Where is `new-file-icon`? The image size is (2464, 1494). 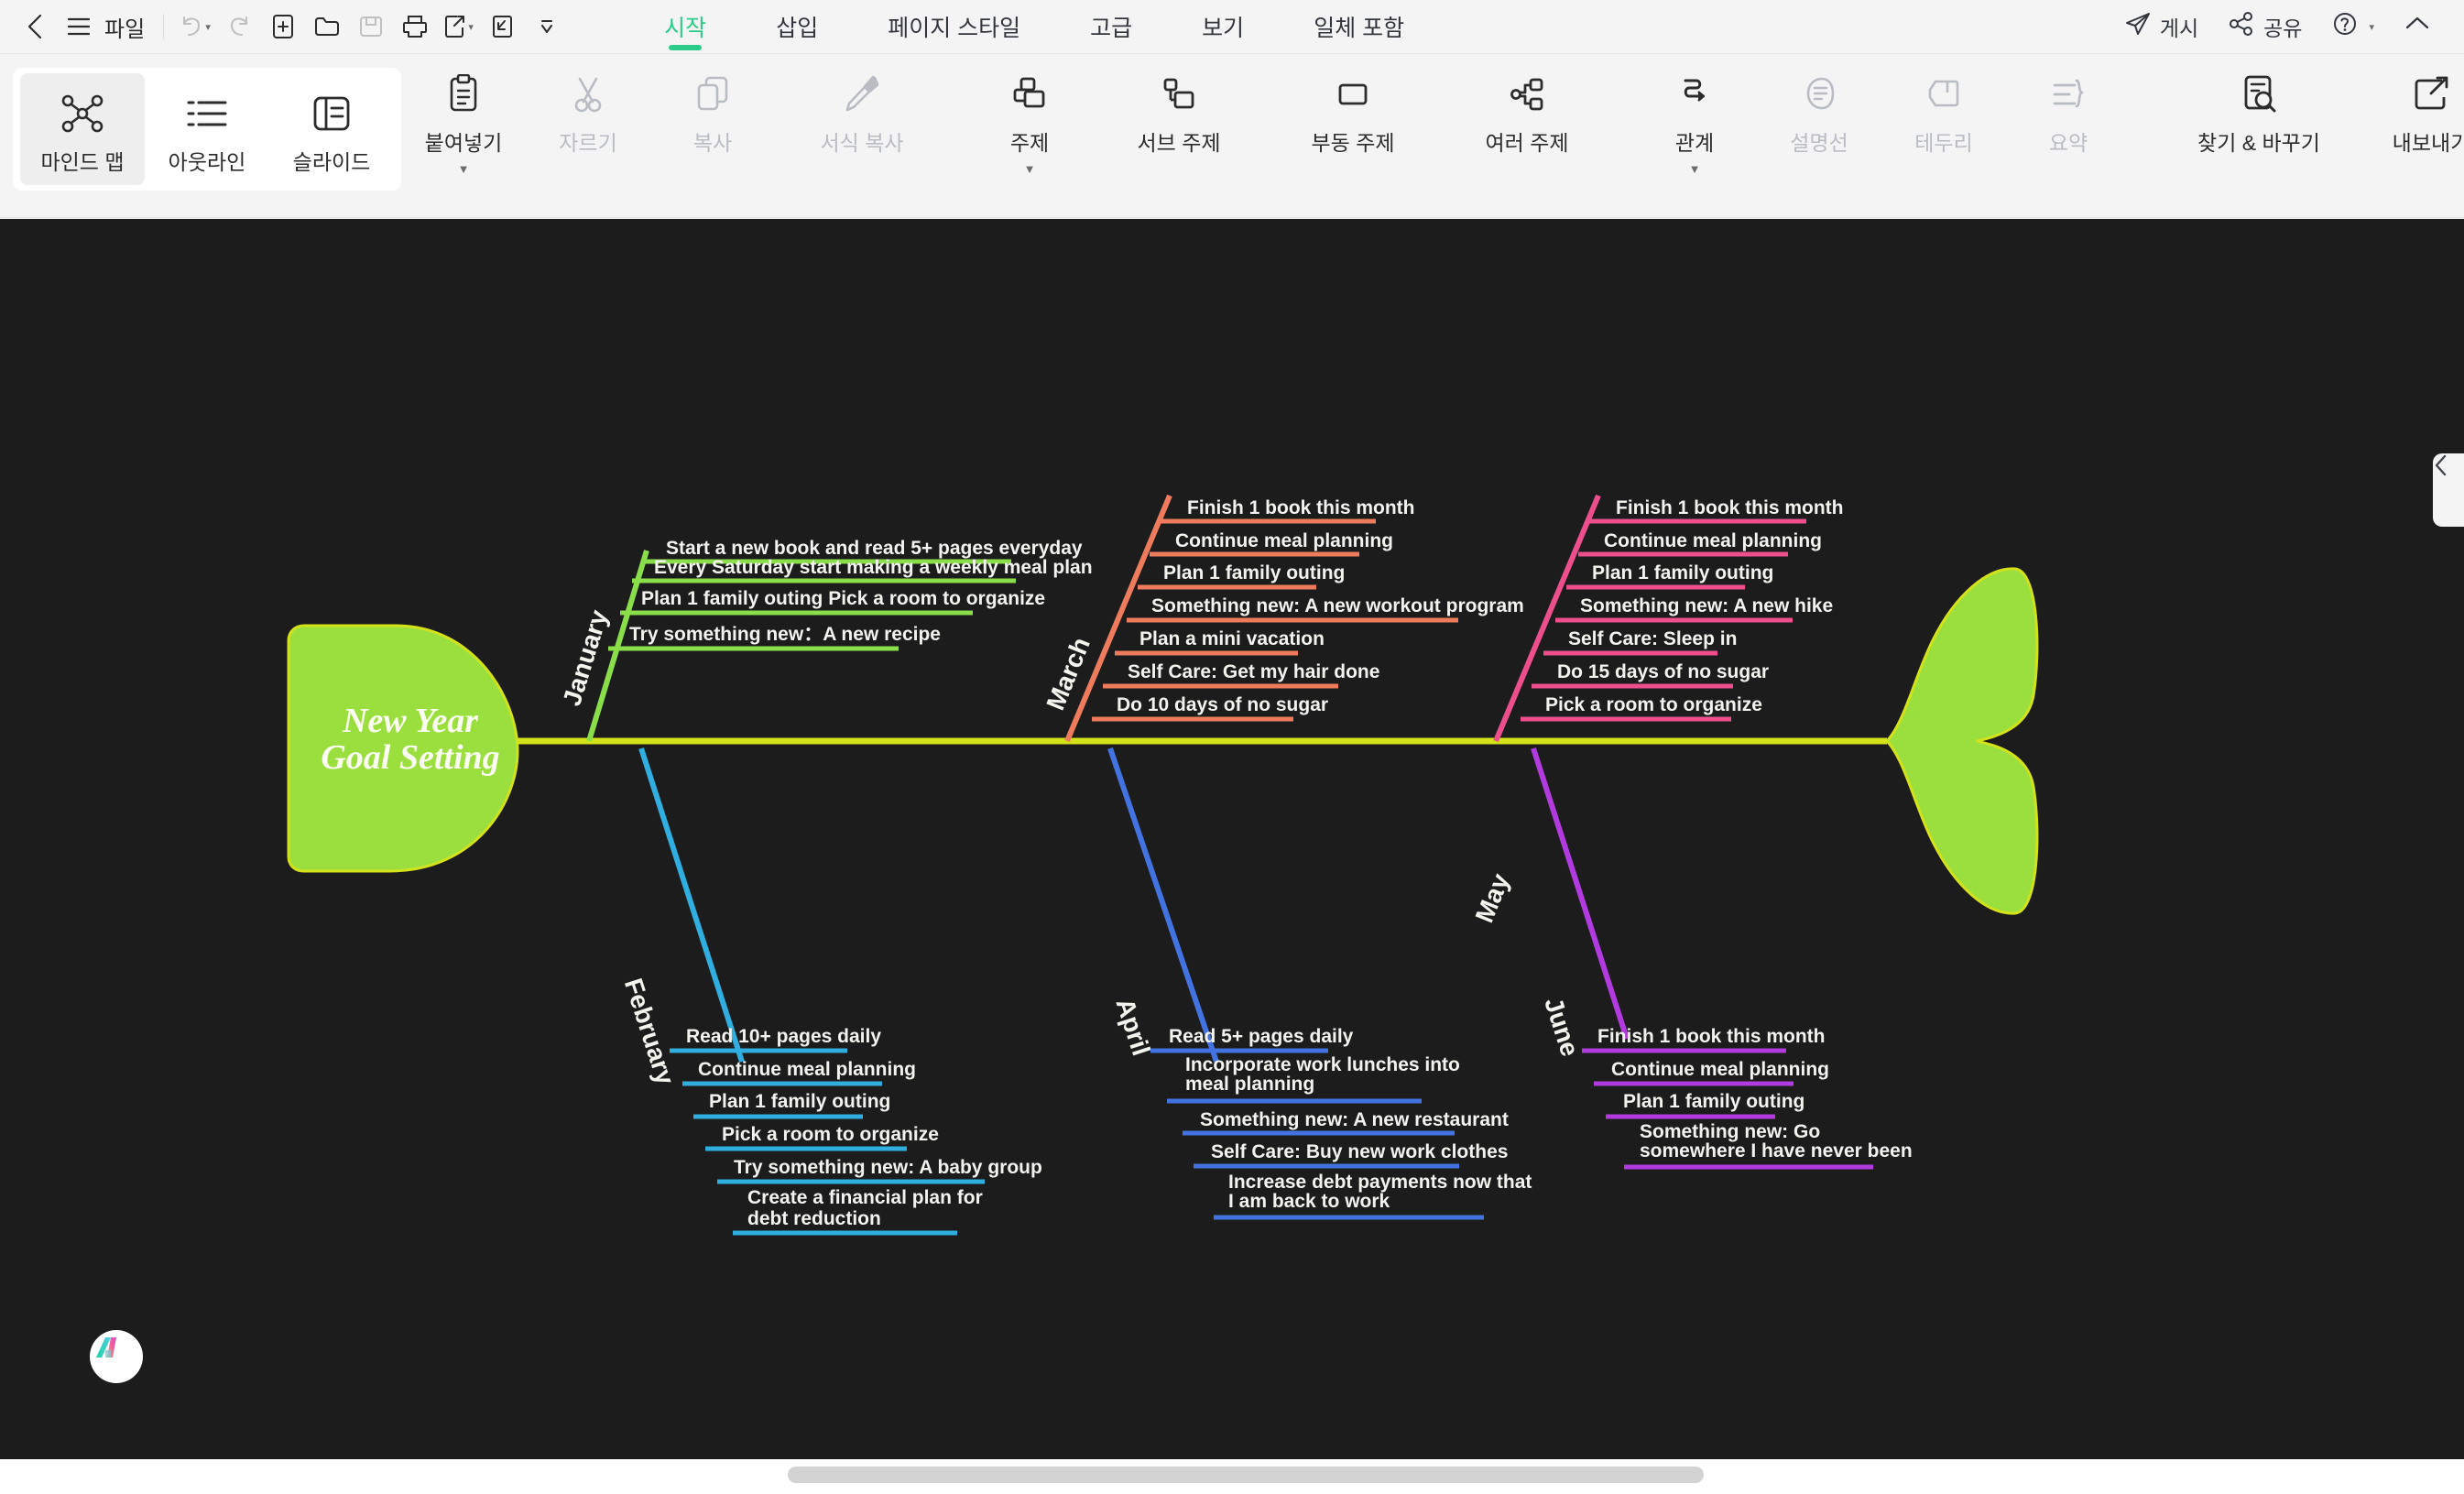 new-file-icon is located at coordinates (283, 27).